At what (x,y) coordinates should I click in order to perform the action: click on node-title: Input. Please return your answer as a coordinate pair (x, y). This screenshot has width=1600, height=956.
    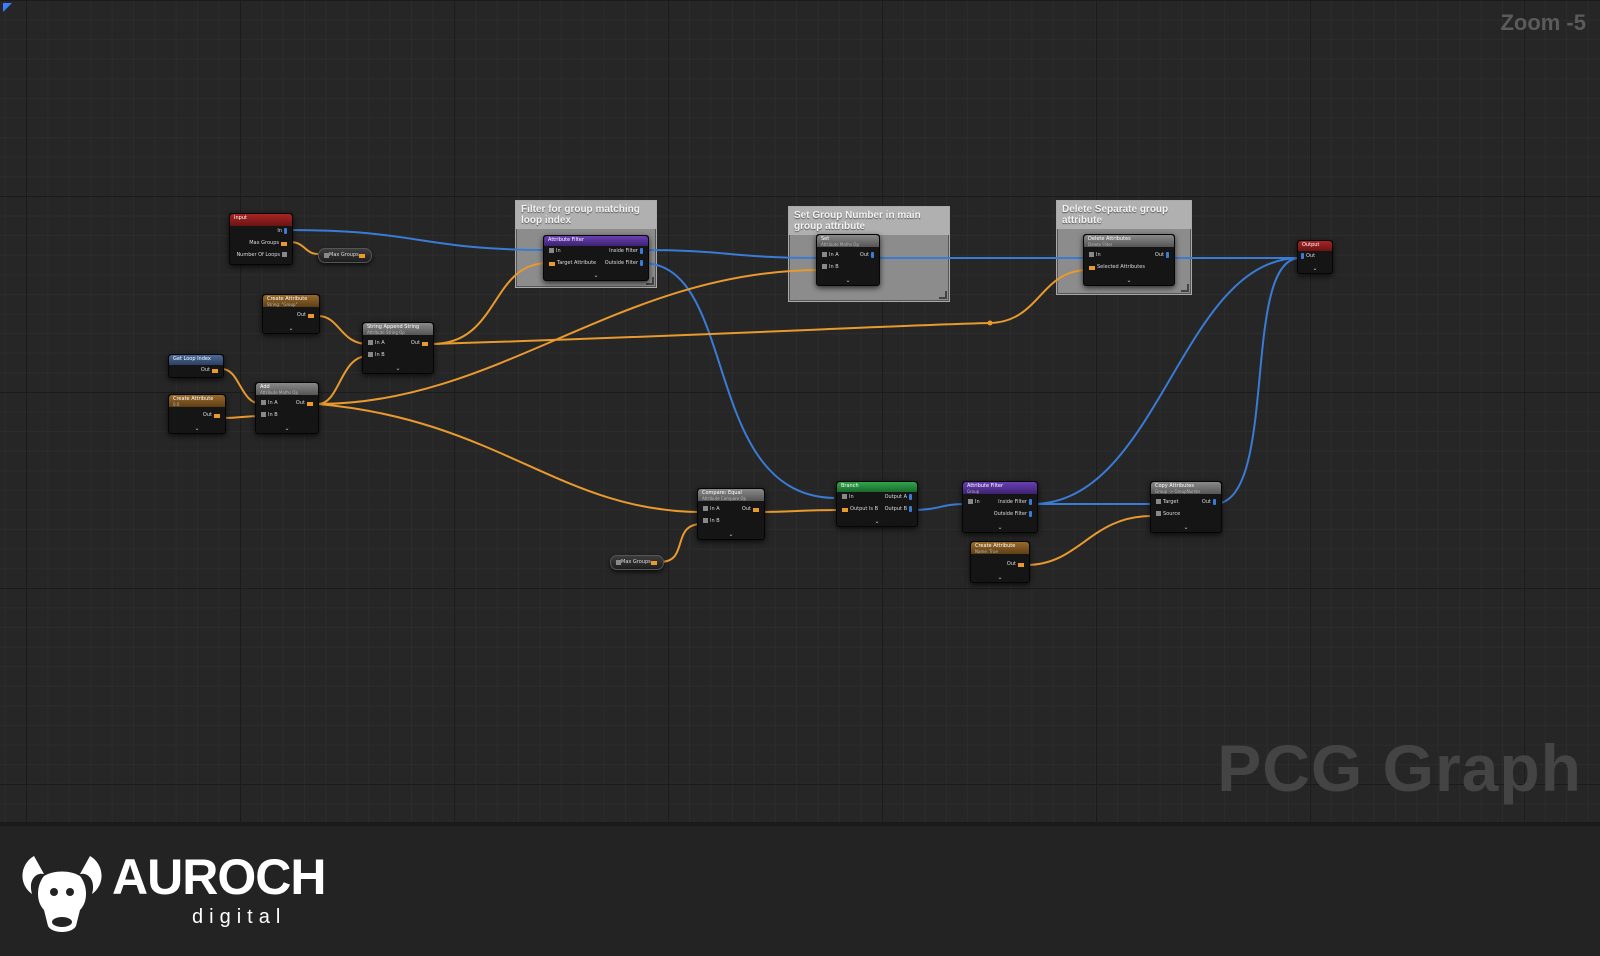
    Looking at the image, I should click on (240, 218).